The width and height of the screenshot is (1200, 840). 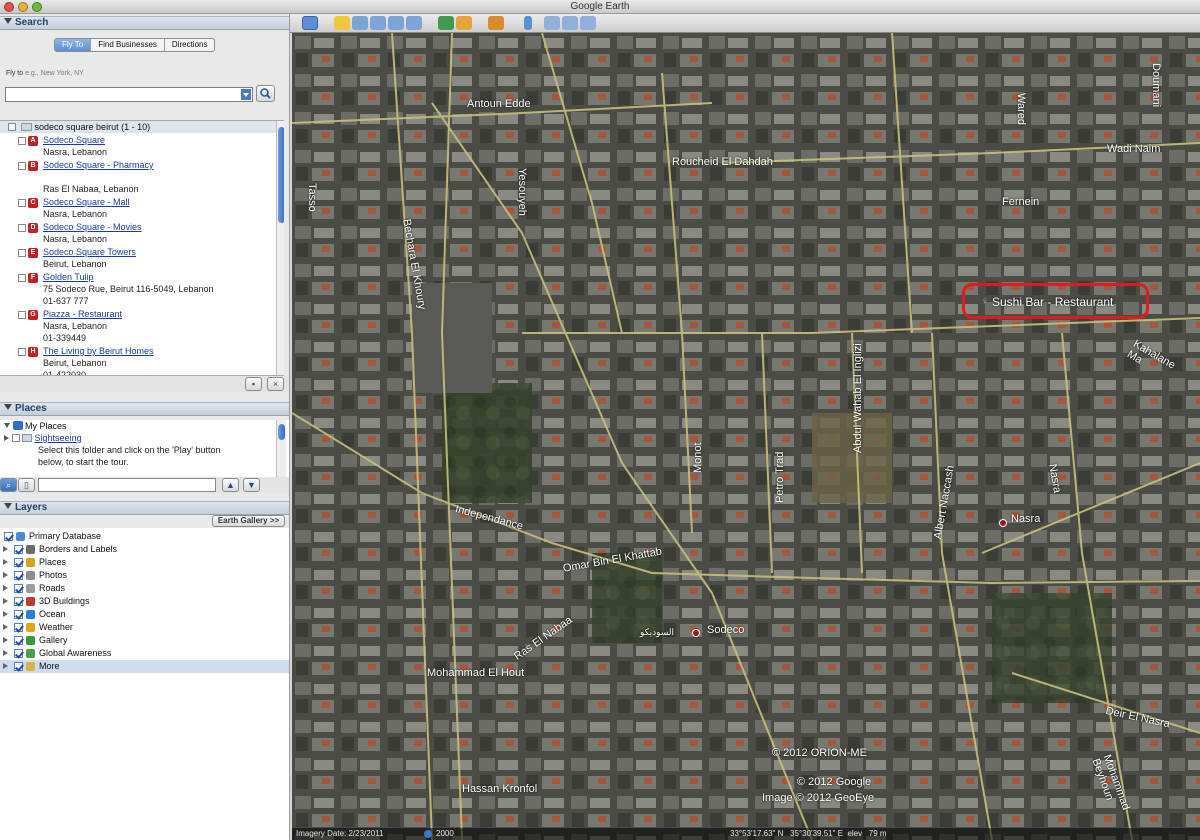 I want to click on sidebar-toggle-button, so click(x=310, y=23).